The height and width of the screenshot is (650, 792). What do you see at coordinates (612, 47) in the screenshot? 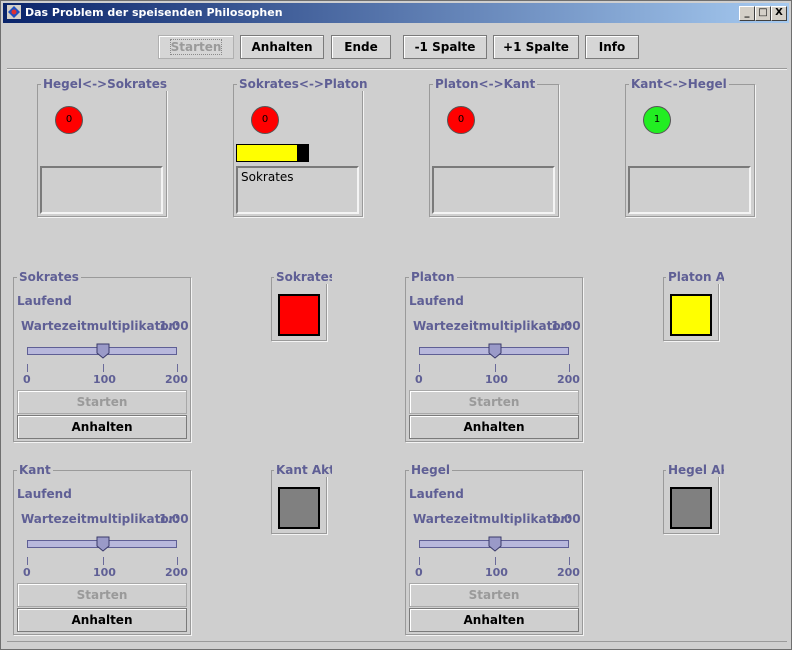
I see `info-button: Info` at bounding box center [612, 47].